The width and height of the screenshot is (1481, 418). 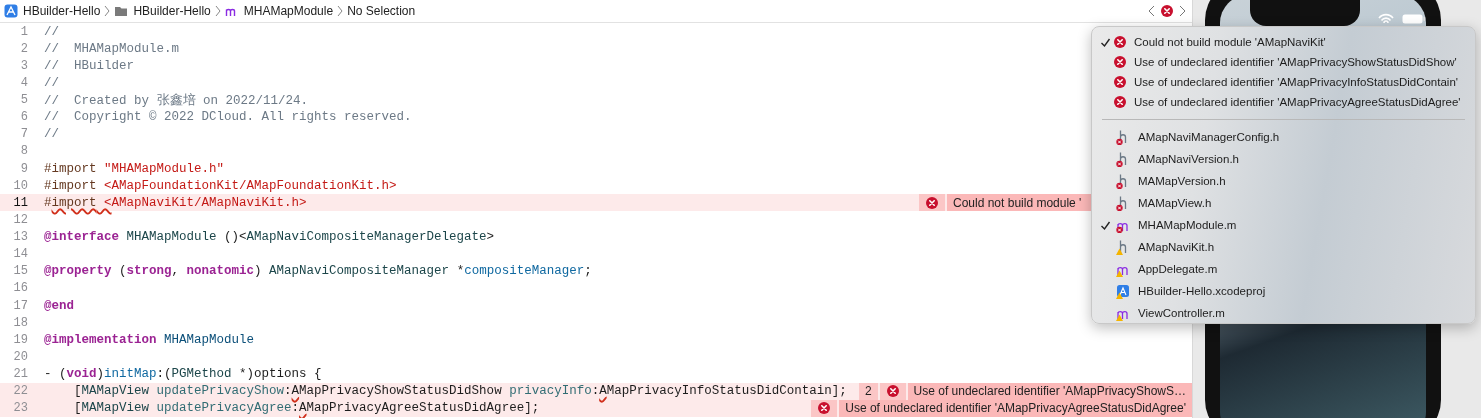 I want to click on line-number: 4, so click(x=23, y=82).